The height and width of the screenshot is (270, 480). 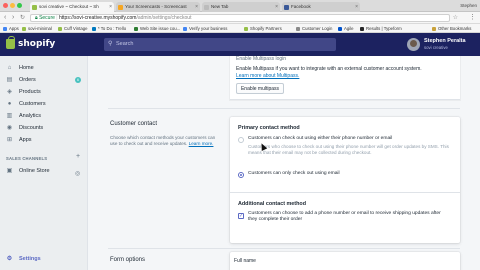 What do you see at coordinates (26, 68) in the screenshot?
I see `sidebar-item-label: Home` at bounding box center [26, 68].